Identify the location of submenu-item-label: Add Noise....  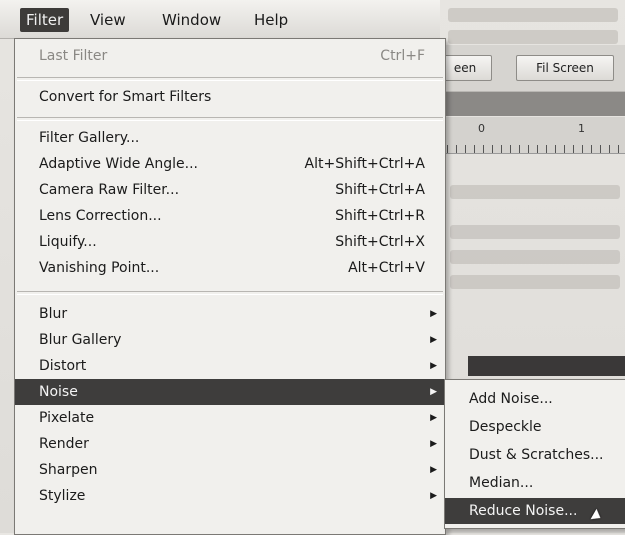
(511, 399).